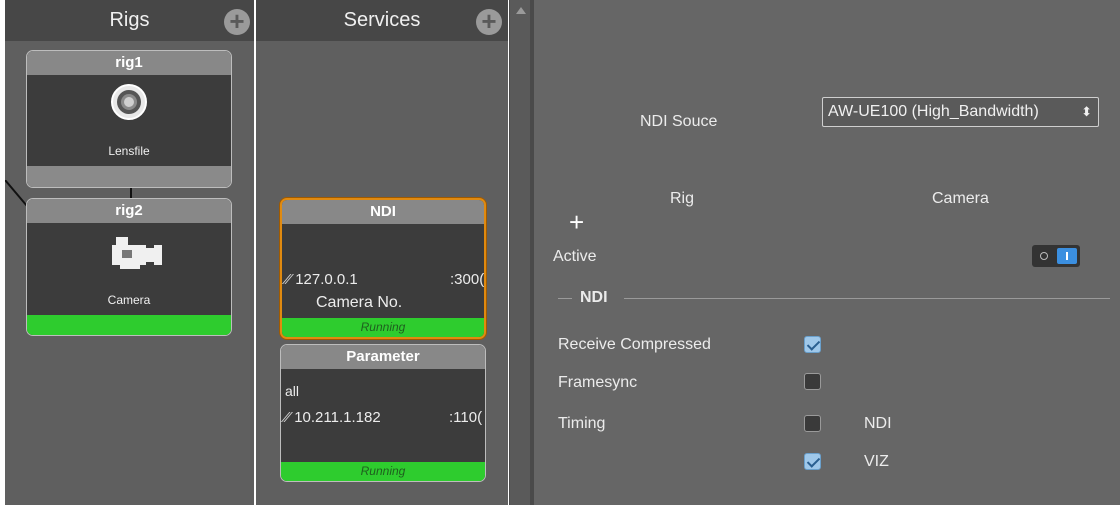 Image resolution: width=1120 pixels, height=505 pixels. I want to click on services-panel-header: Services +, so click(382, 20).